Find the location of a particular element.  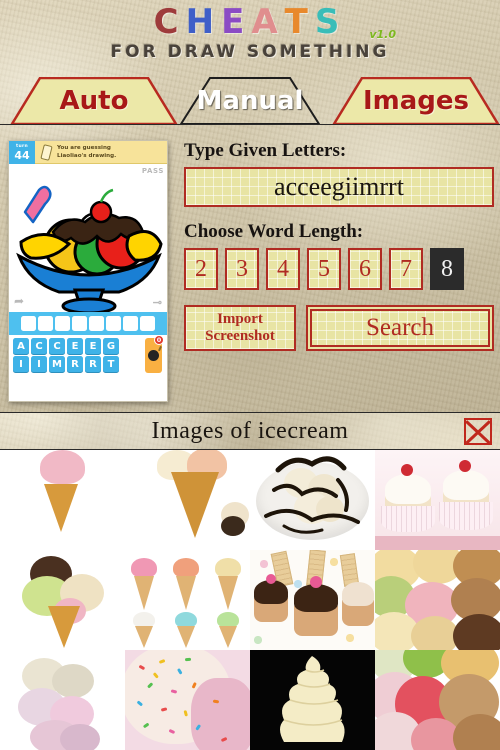

length-option-3: 3 is located at coordinates (242, 269).